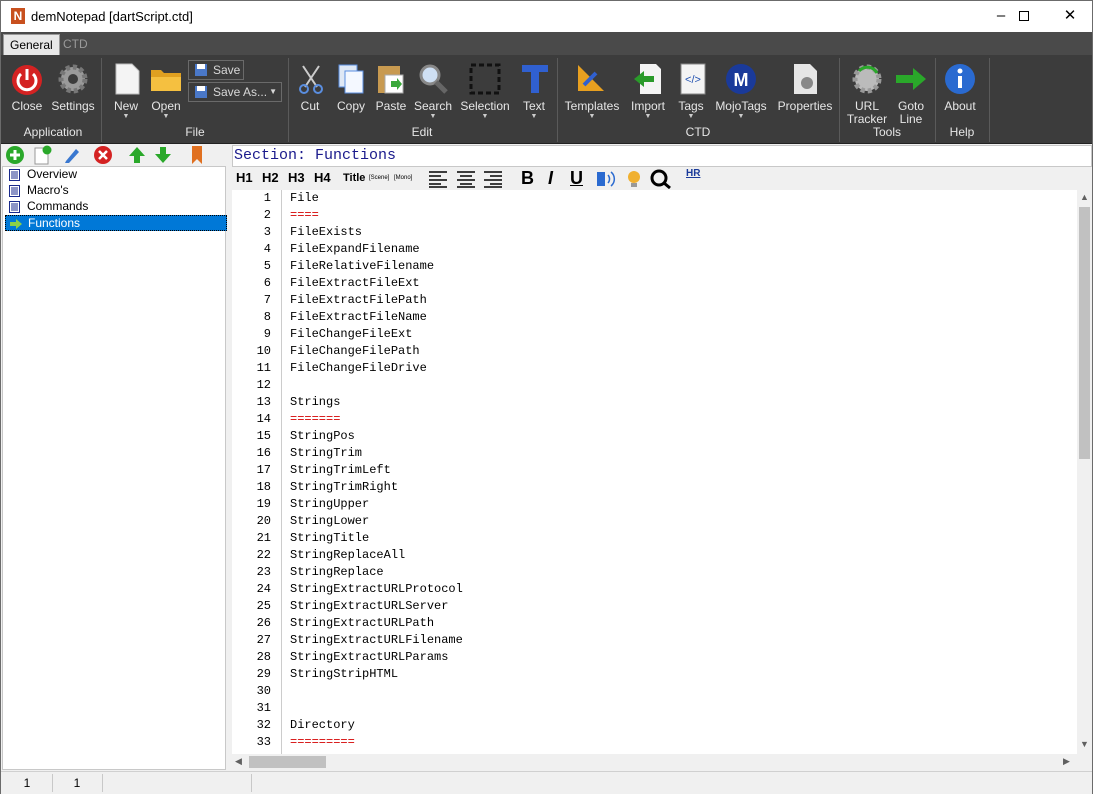 Image resolution: width=1093 pixels, height=794 pixels. What do you see at coordinates (116, 223) in the screenshot?
I see `tree-item-functions: Functions` at bounding box center [116, 223].